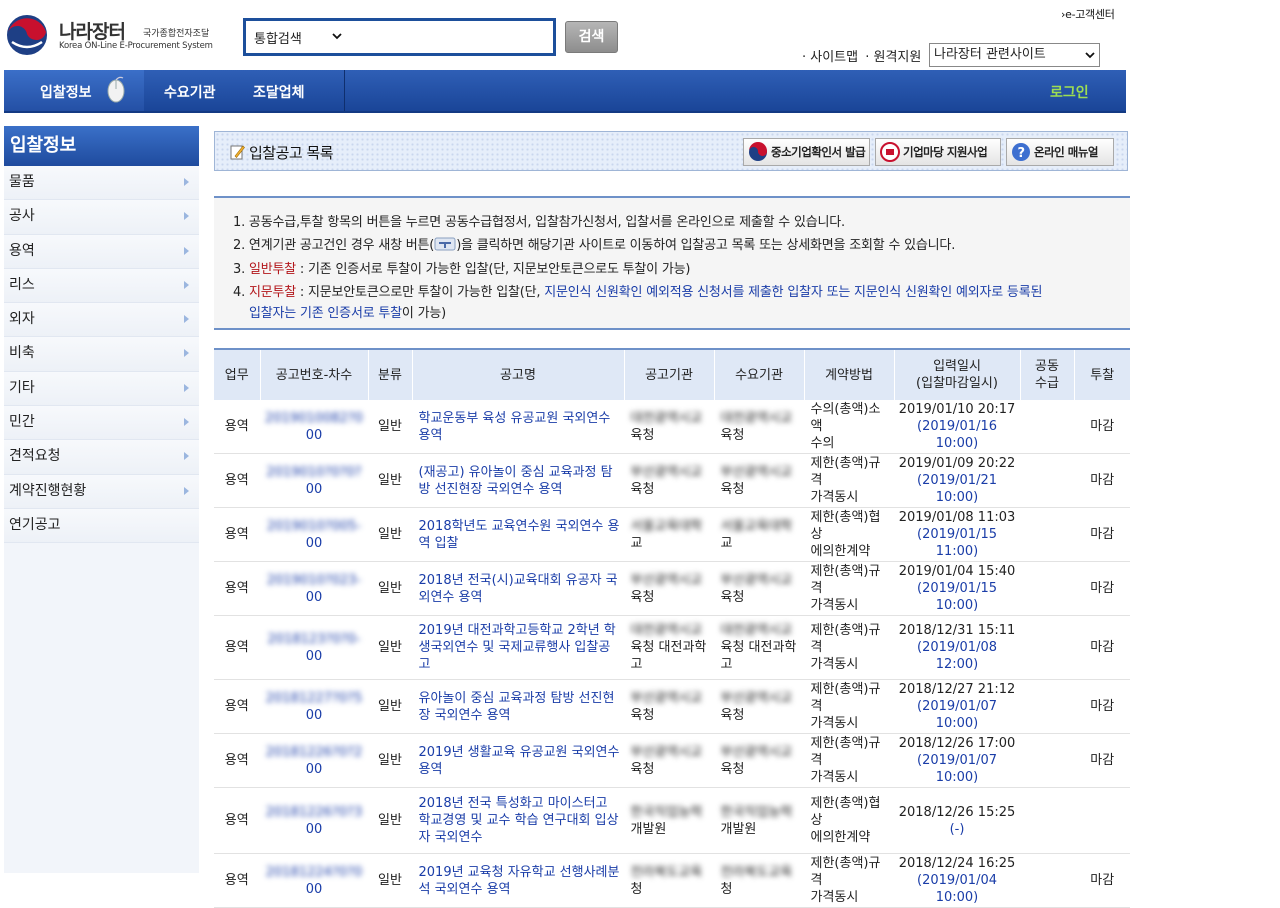  What do you see at coordinates (101, 491) in the screenshot?
I see `sidebar-item-contract-status: 계약진행현황` at bounding box center [101, 491].